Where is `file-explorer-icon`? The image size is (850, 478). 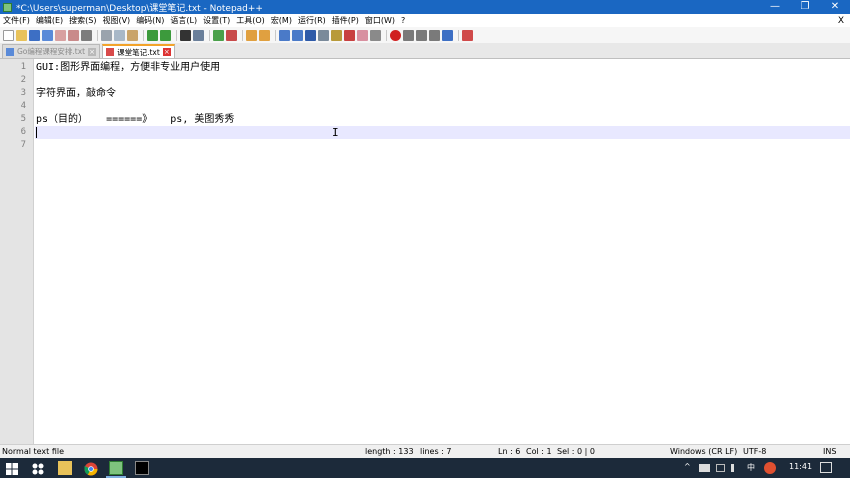 file-explorer-icon is located at coordinates (65, 468).